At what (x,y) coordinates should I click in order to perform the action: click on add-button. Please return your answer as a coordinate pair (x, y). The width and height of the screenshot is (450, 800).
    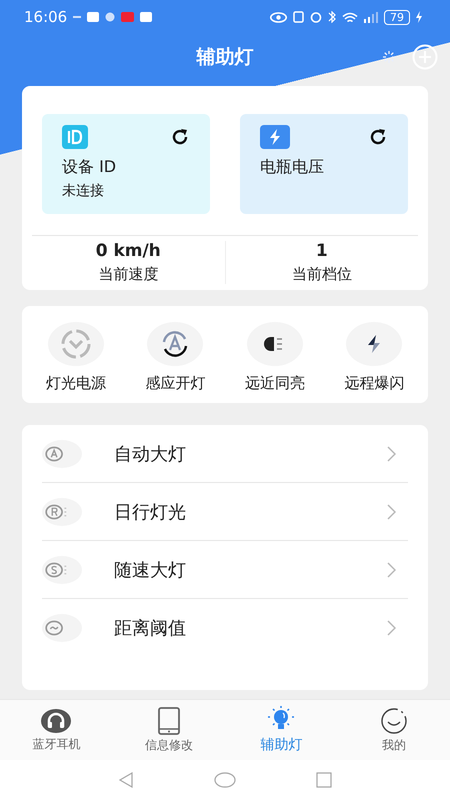
    Looking at the image, I should click on (425, 57).